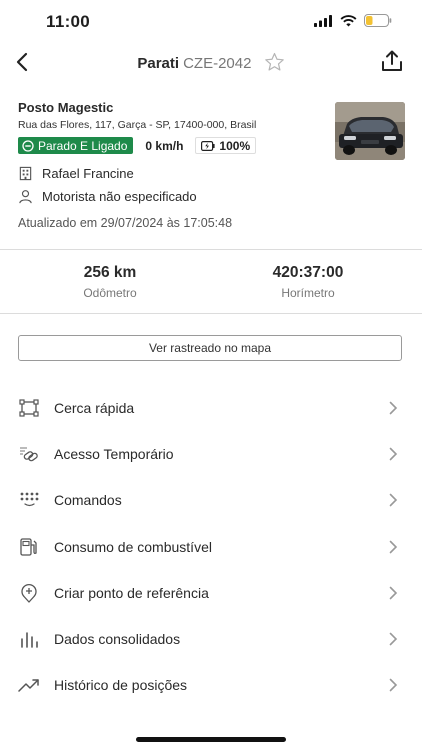 This screenshot has height=750, width=422. Describe the element at coordinates (114, 454) in the screenshot. I see `menu-item-label: Acesso Temporário` at that location.